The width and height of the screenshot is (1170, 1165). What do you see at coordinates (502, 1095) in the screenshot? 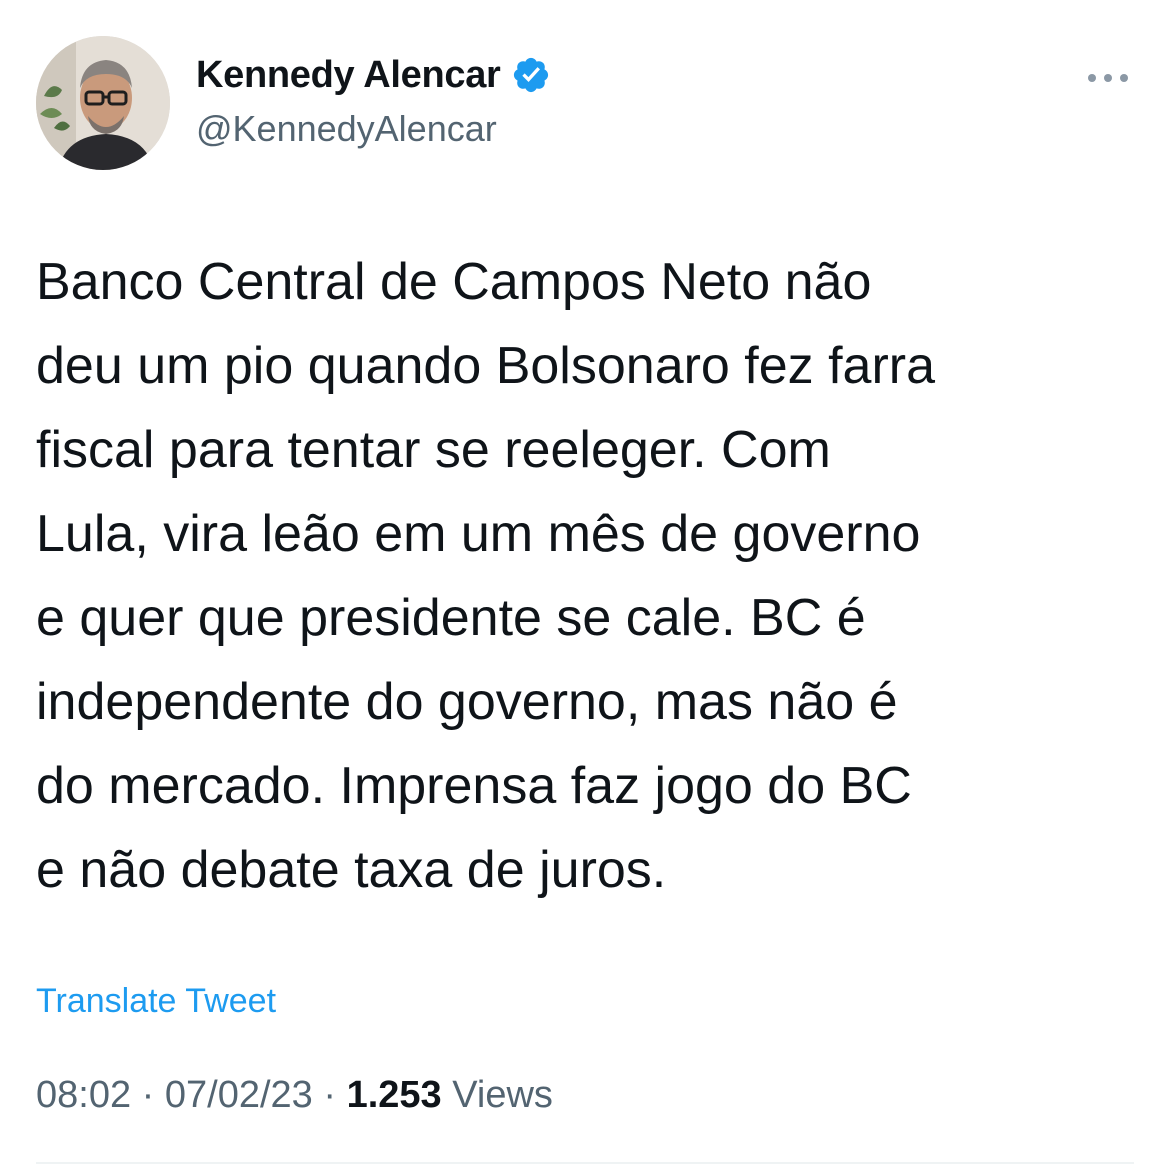
I see `views-label: Views` at bounding box center [502, 1095].